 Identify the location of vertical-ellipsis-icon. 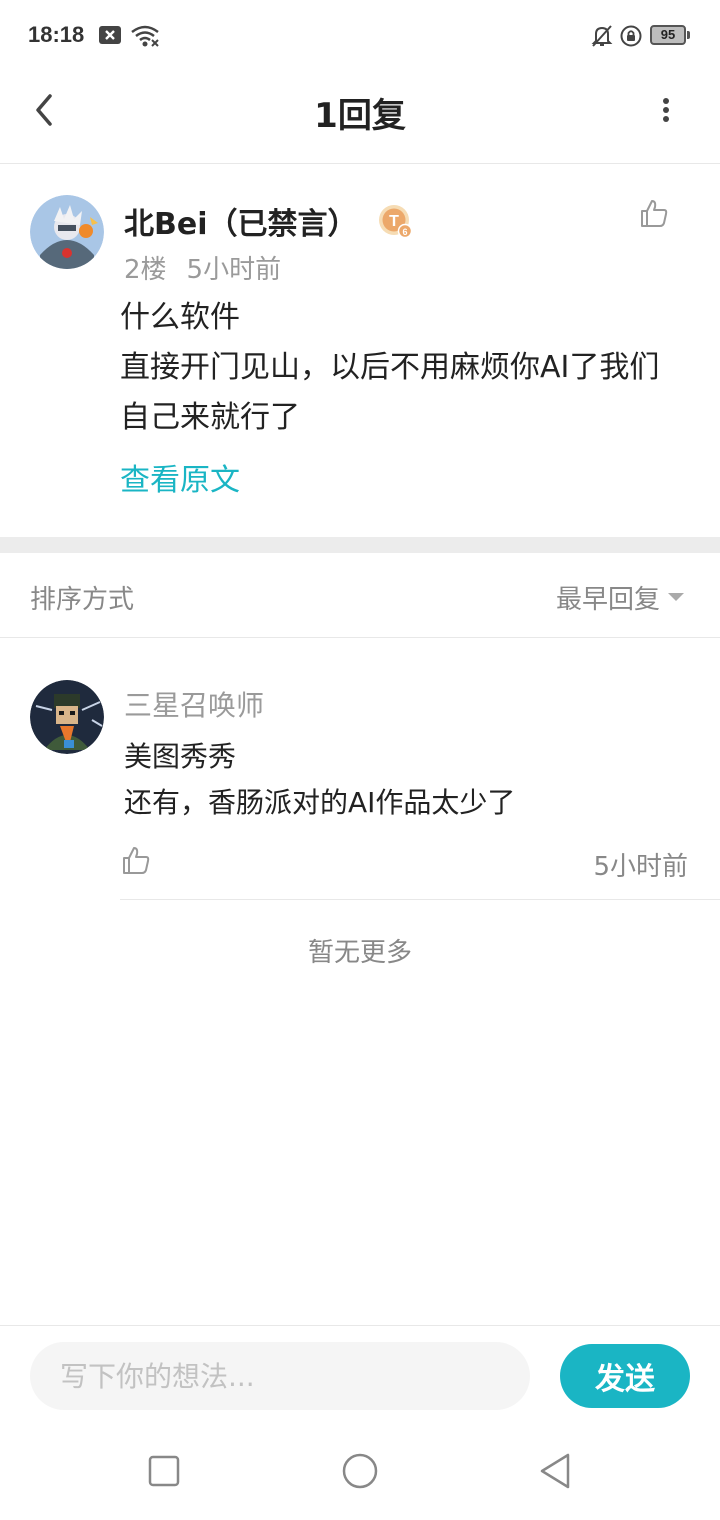
(666, 110).